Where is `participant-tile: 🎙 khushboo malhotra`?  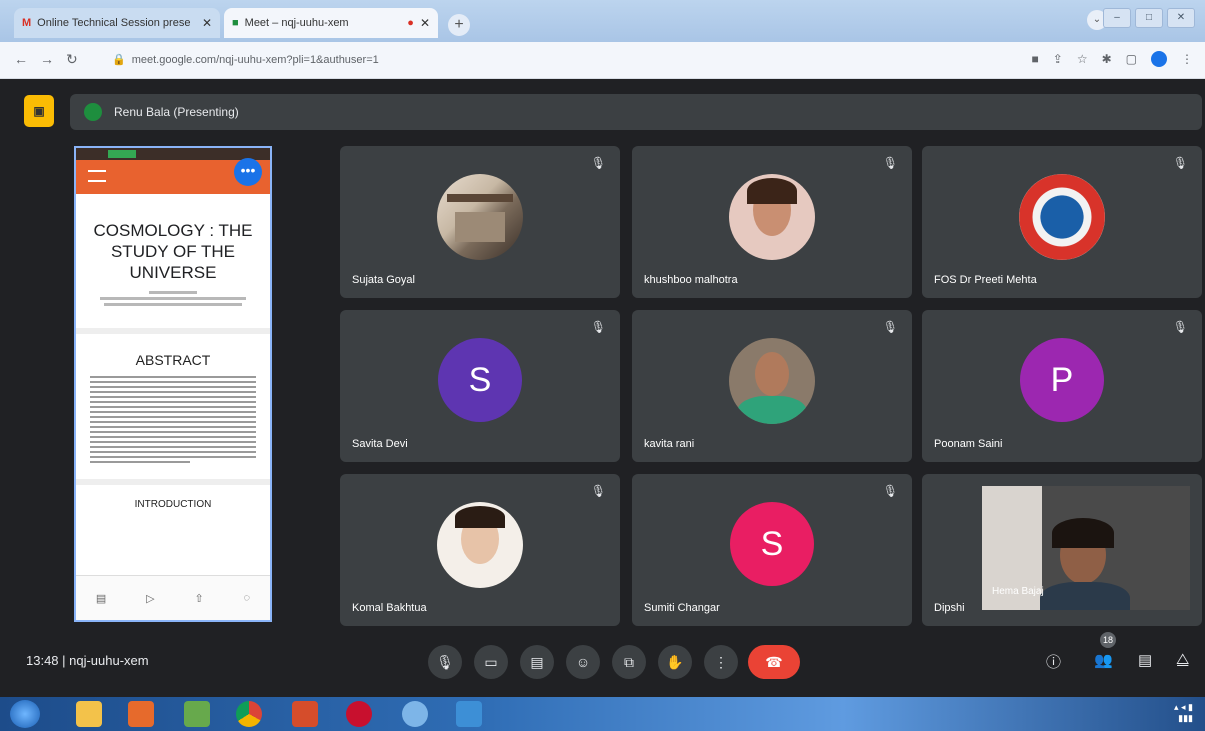 participant-tile: 🎙 khushboo malhotra is located at coordinates (772, 222).